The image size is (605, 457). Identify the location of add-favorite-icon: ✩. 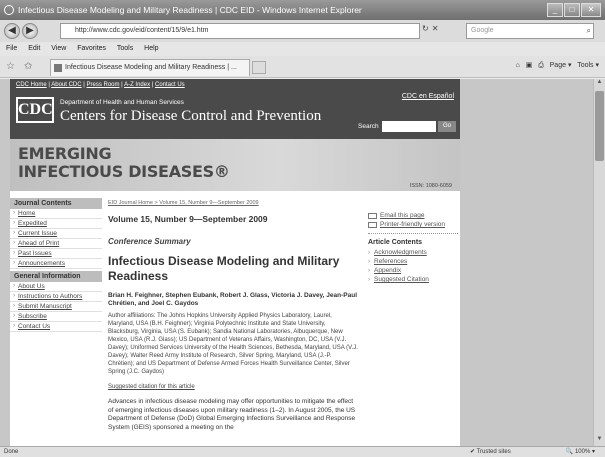
(28, 66).